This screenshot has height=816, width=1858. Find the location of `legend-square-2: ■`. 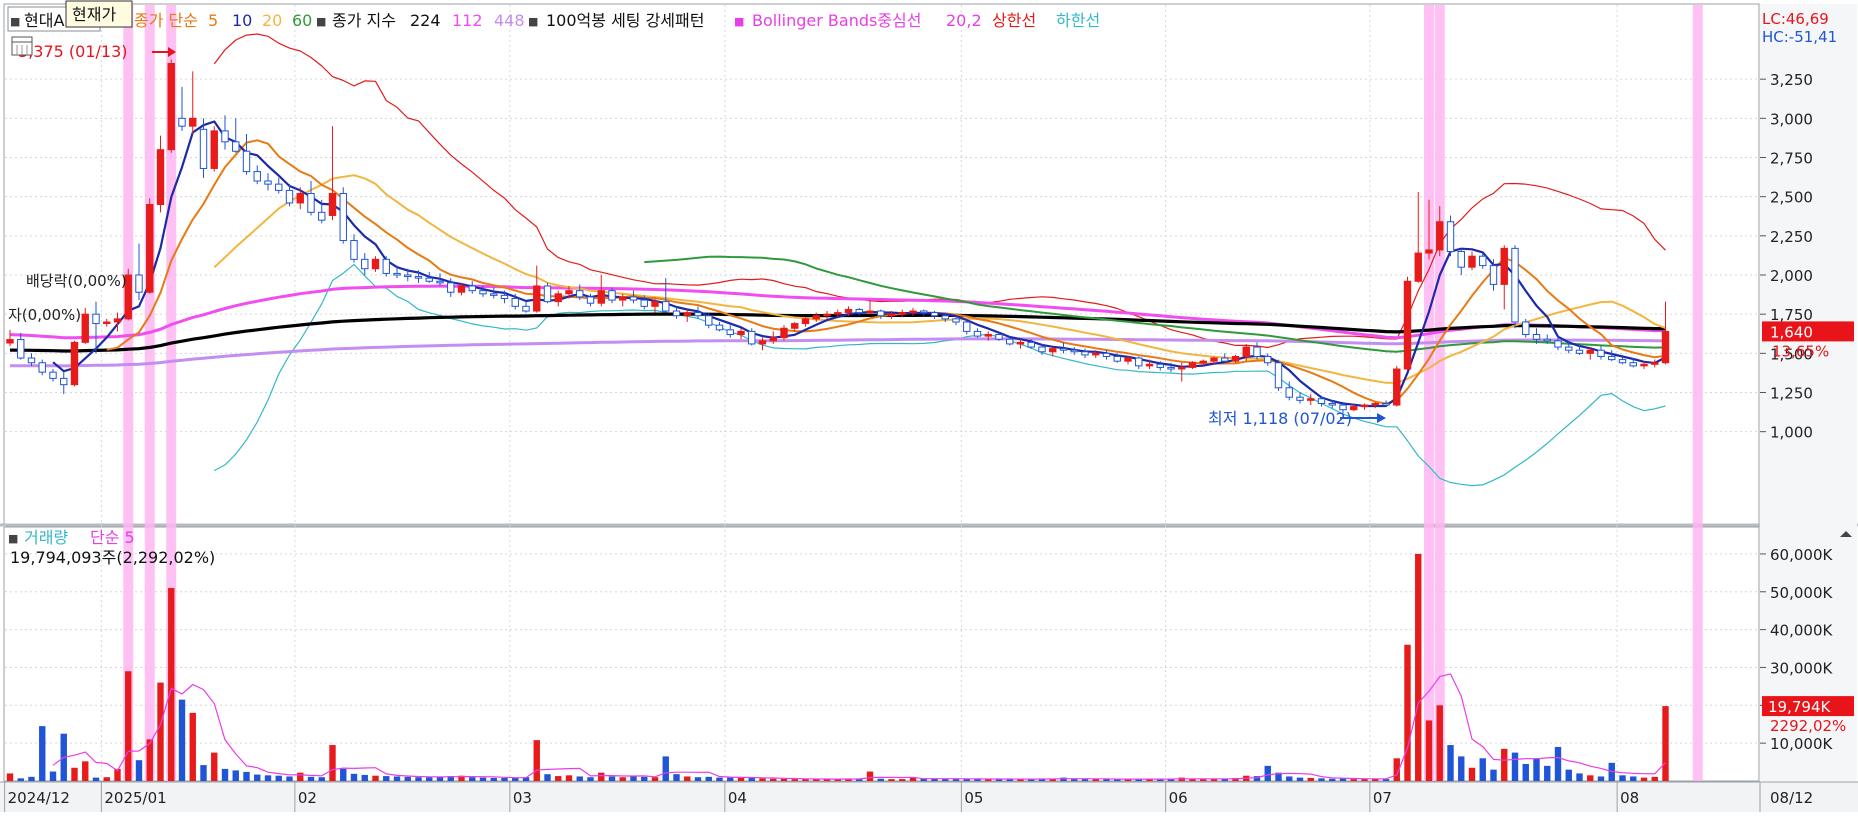

legend-square-2: ■ is located at coordinates (321, 21).